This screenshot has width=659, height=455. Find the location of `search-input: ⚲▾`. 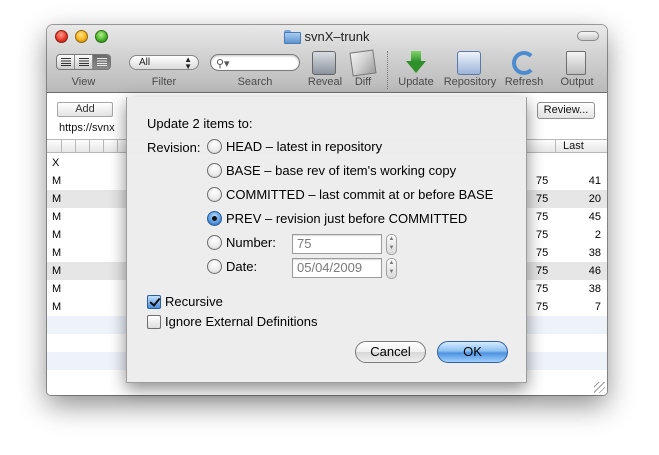

search-input: ⚲▾ is located at coordinates (255, 62).